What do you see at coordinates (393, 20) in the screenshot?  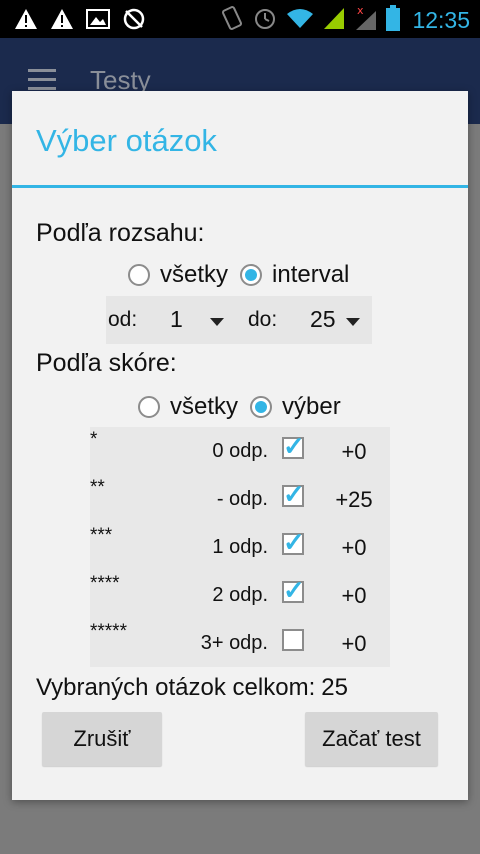 I see `battery-icon` at bounding box center [393, 20].